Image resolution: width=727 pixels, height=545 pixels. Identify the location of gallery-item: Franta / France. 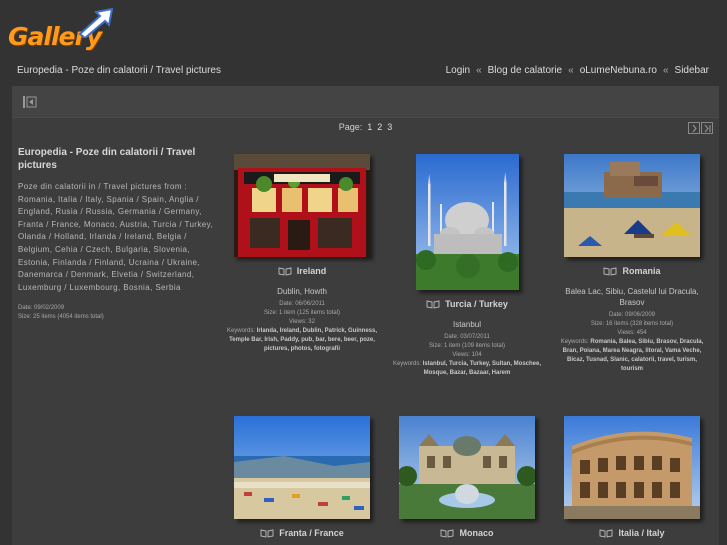
(302, 477).